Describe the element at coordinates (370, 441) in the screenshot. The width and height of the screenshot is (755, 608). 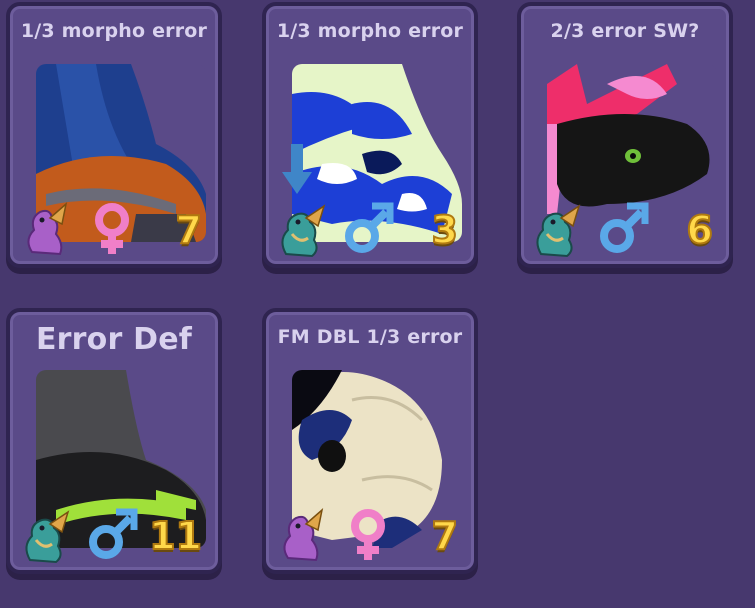
I see `pet-card: FM DBL 1/3 error 7` at that location.